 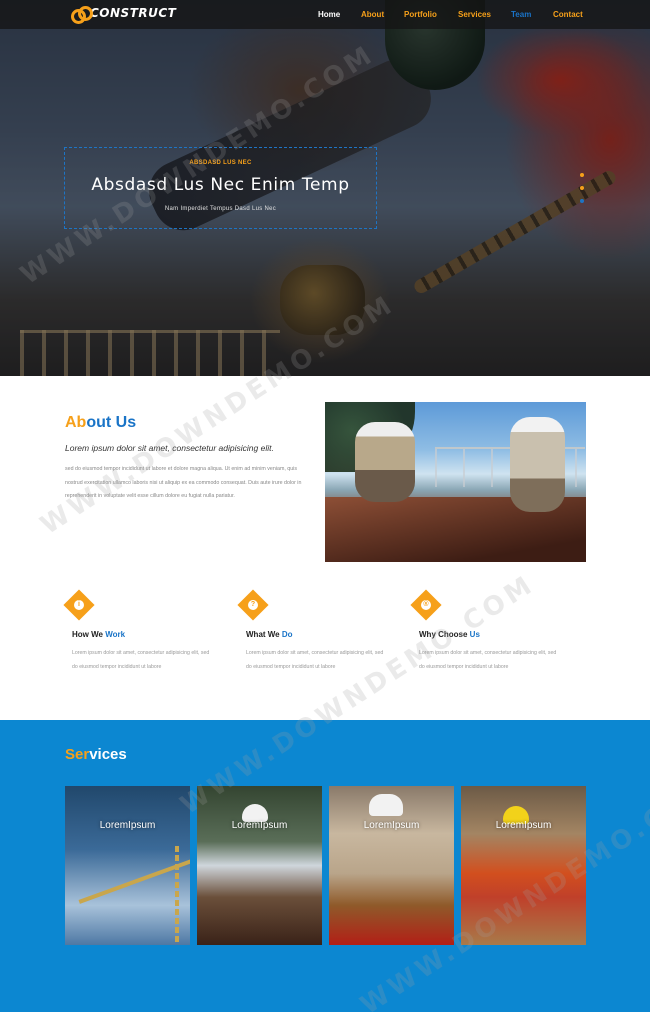 I want to click on info-icon: i, so click(x=79, y=605).